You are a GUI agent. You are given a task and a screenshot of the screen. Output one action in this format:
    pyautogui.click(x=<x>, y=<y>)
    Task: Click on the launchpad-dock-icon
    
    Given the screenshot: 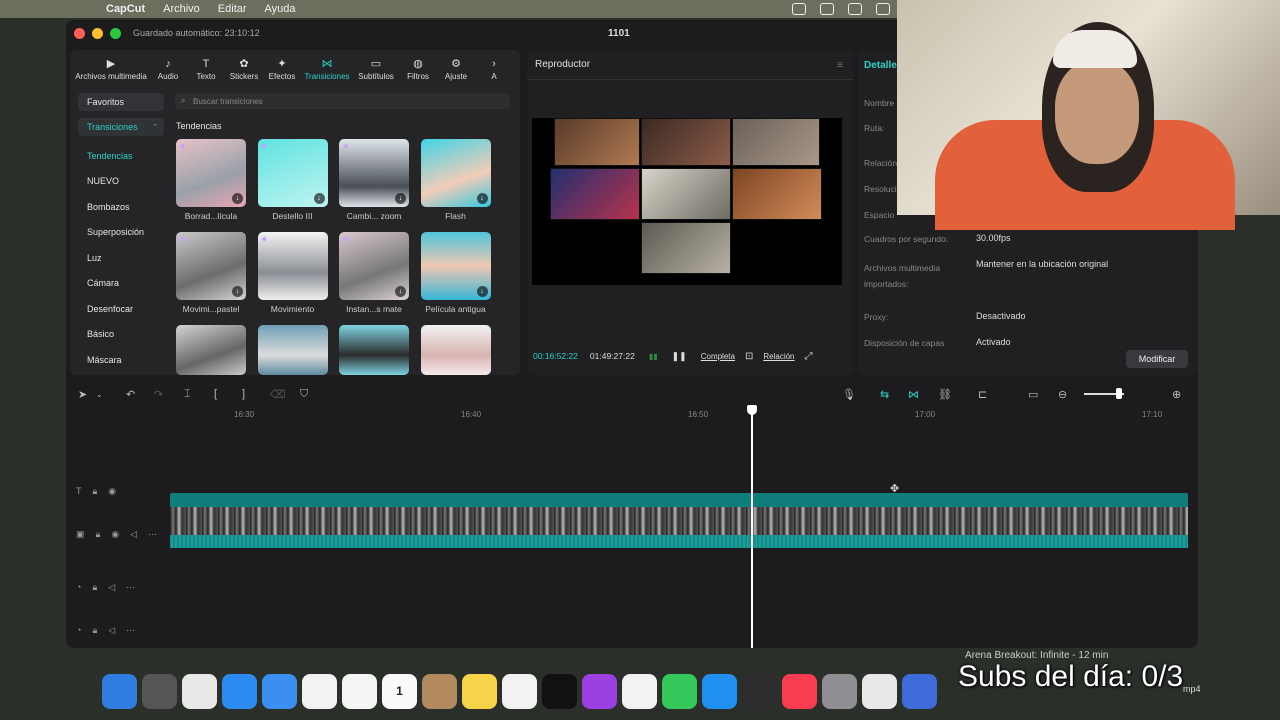 What is the action you would take?
    pyautogui.click(x=199, y=691)
    